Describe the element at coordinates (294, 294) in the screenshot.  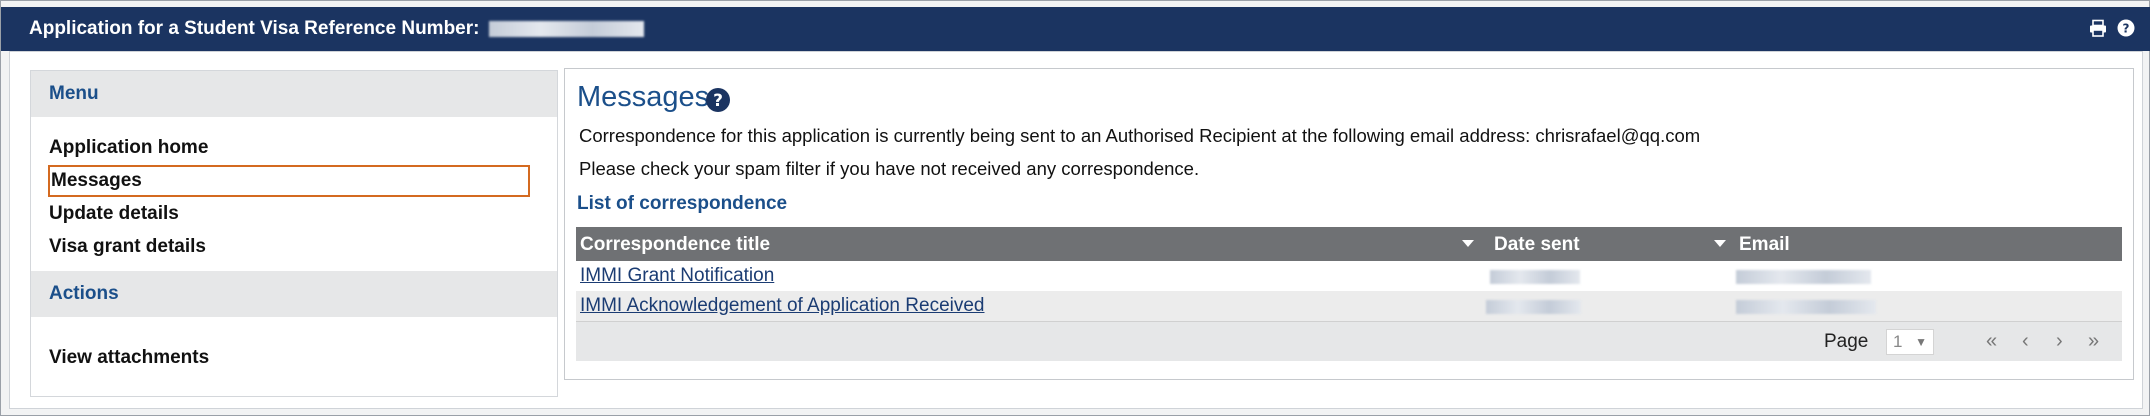
I see `actions-heading-bar: Actions` at that location.